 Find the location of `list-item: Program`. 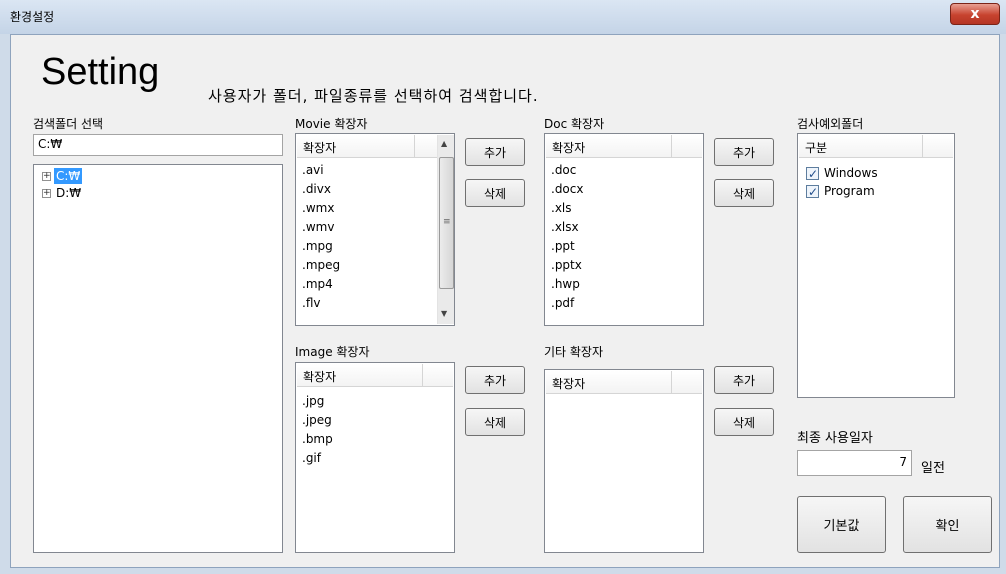

list-item: Program is located at coordinates (842, 191).